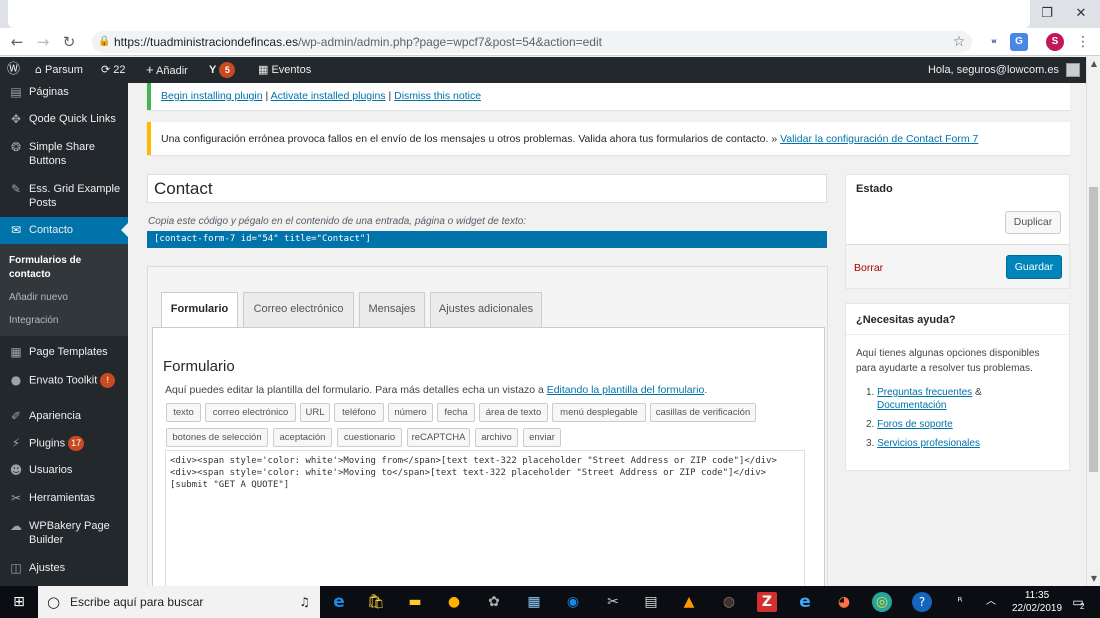  What do you see at coordinates (599, 412) in the screenshot?
I see `tag-dropdown-button: menú desplegable` at bounding box center [599, 412].